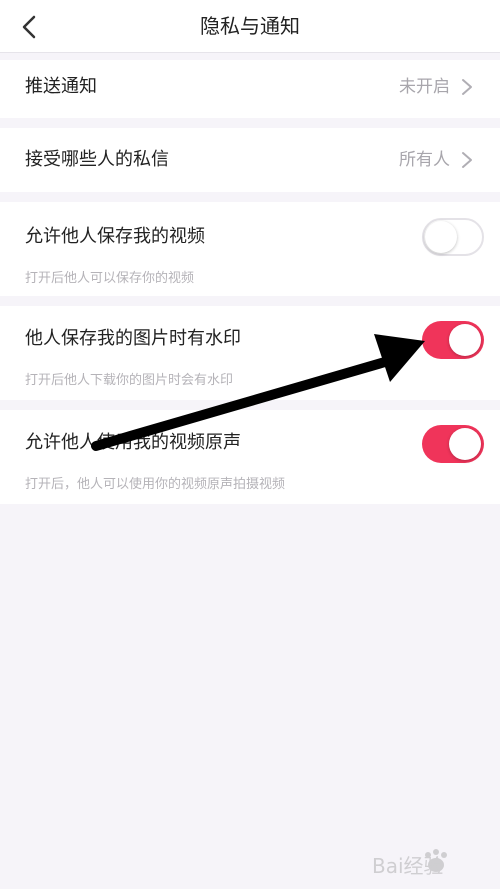  I want to click on row-label: 接受哪些人的私信, so click(97, 159).